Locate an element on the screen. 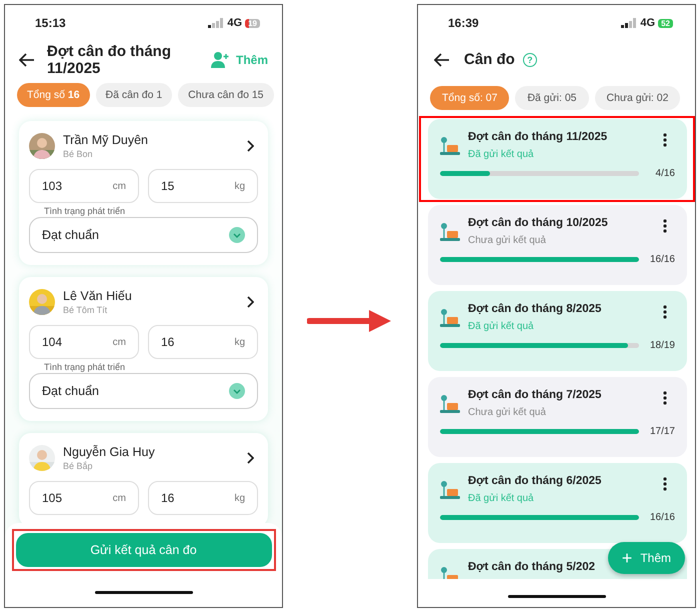 The image size is (700, 613). session-title: Đợt cân đo tháng 8/2025 is located at coordinates (535, 309).